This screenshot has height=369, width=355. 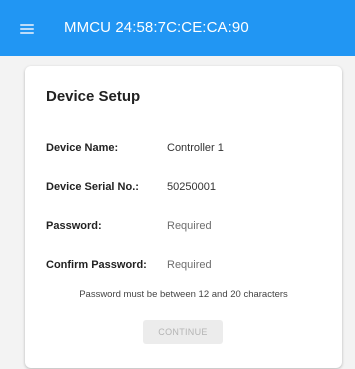 I want to click on continue-button: CONTINUE, so click(x=183, y=332).